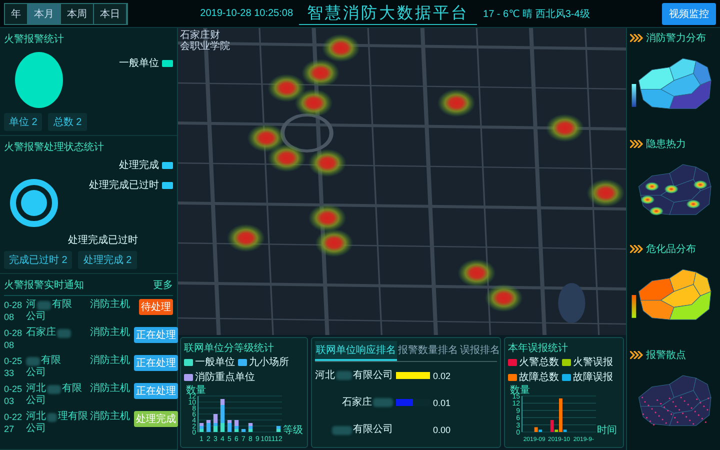 The height and width of the screenshot is (450, 720). I want to click on legend-label: 火警误报, so click(593, 362).